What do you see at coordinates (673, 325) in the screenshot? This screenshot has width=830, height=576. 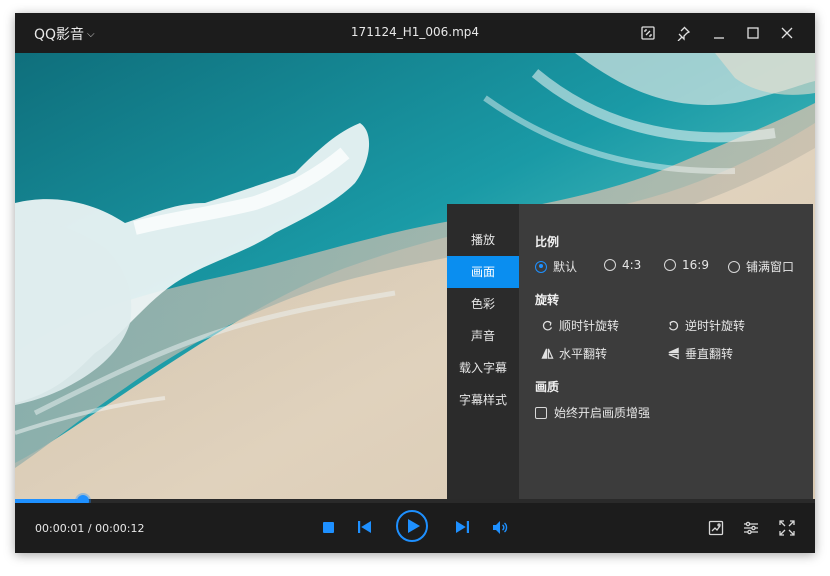 I see `rotate-counterclockwise-icon` at bounding box center [673, 325].